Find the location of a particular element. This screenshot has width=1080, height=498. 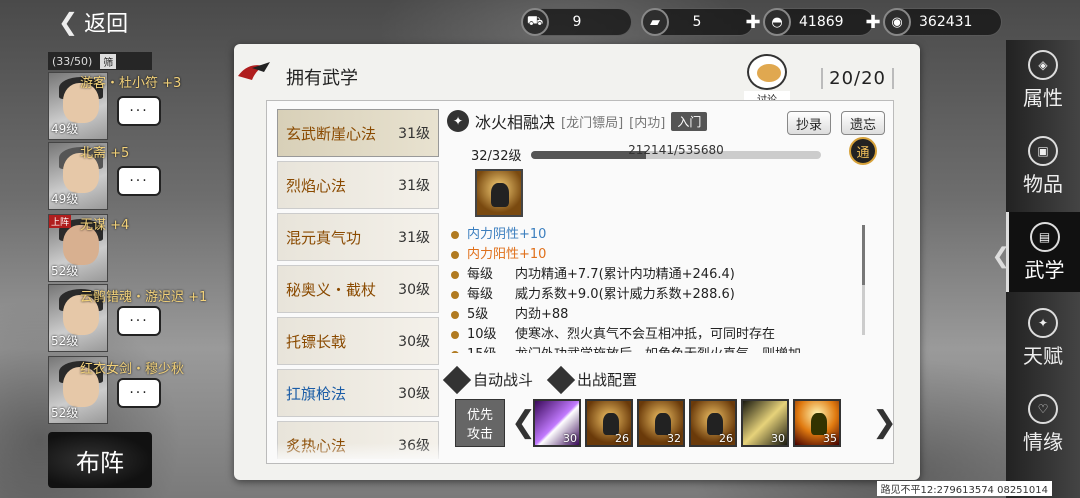

right-menu: ◈ 属性 ▣ 物品 ▤ 武学 ✦ 天赋 ♡ 情缘 is located at coordinates (1043, 269).